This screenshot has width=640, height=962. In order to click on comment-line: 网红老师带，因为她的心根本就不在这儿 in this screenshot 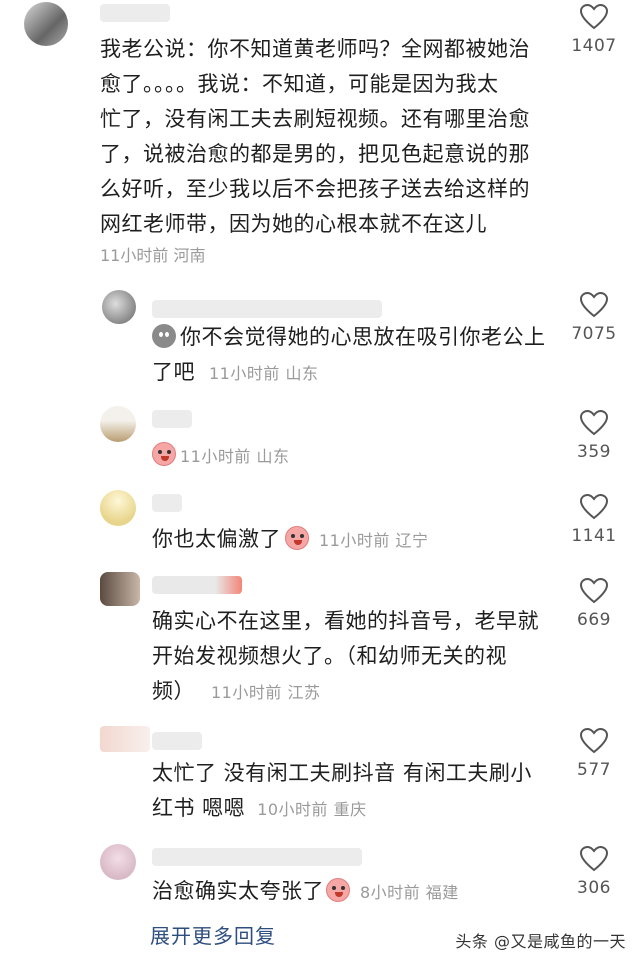, I will do `click(293, 224)`.